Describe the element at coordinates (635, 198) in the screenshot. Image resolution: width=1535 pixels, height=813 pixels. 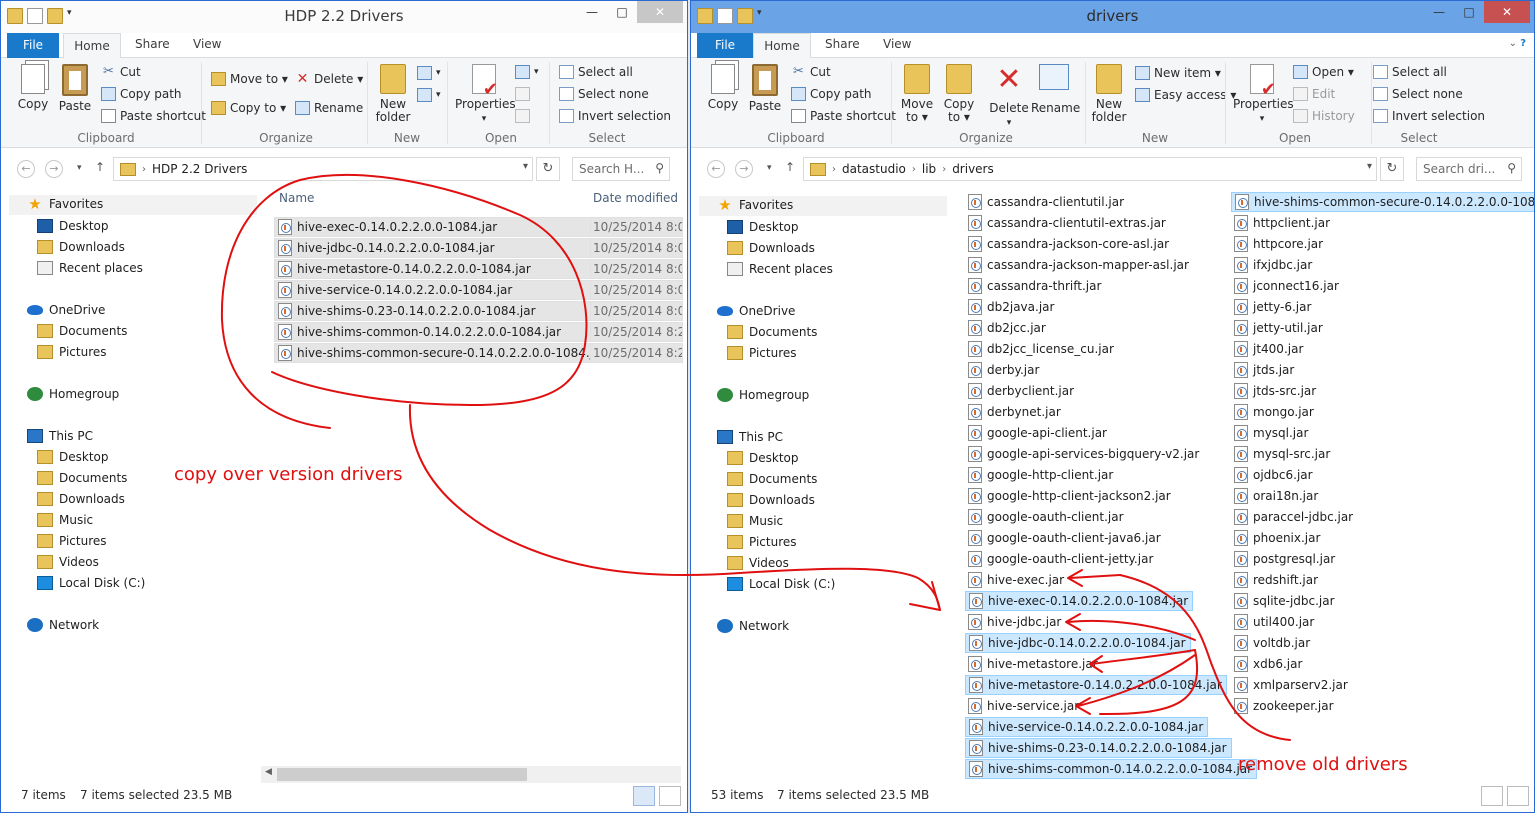
I see `column-header-date-modified: Date modified` at that location.